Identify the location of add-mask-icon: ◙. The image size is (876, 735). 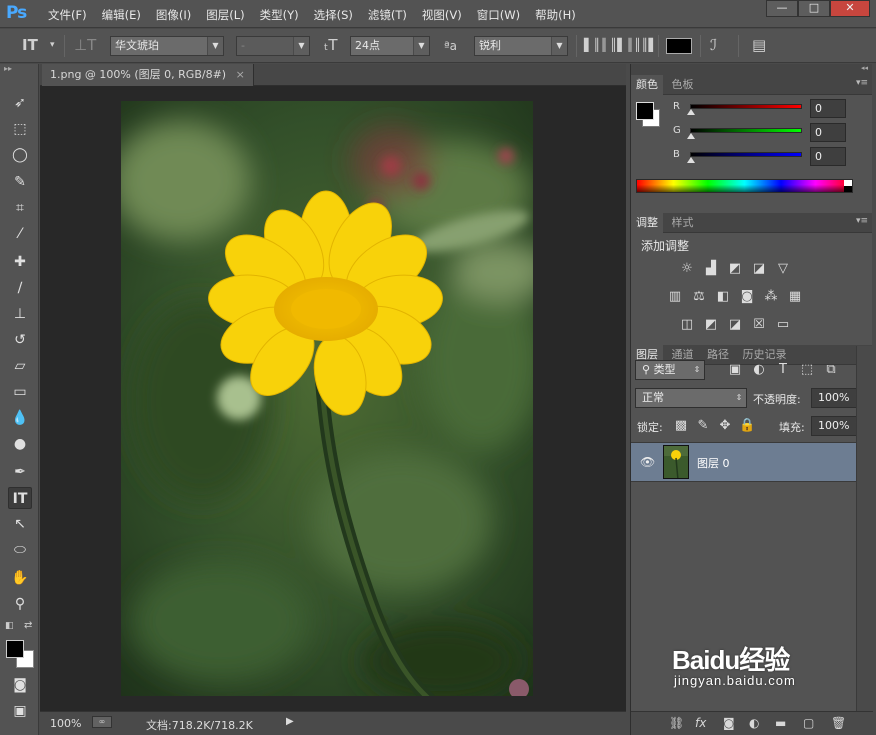
(729, 723).